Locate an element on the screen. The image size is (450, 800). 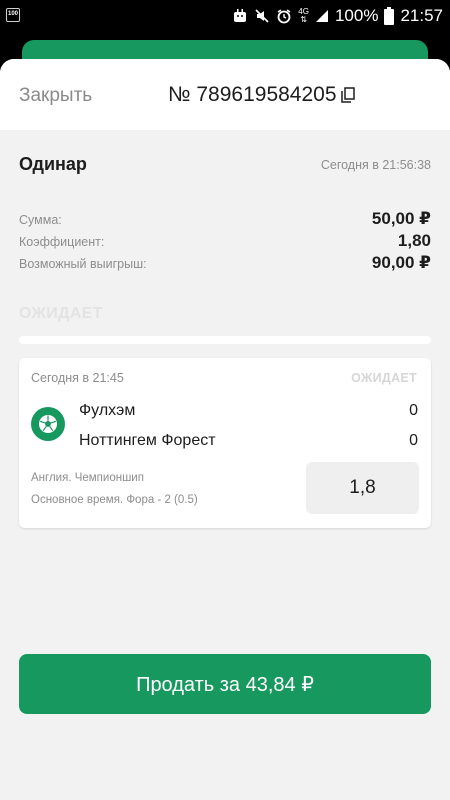
odds-value: 1,8 is located at coordinates (362, 488).